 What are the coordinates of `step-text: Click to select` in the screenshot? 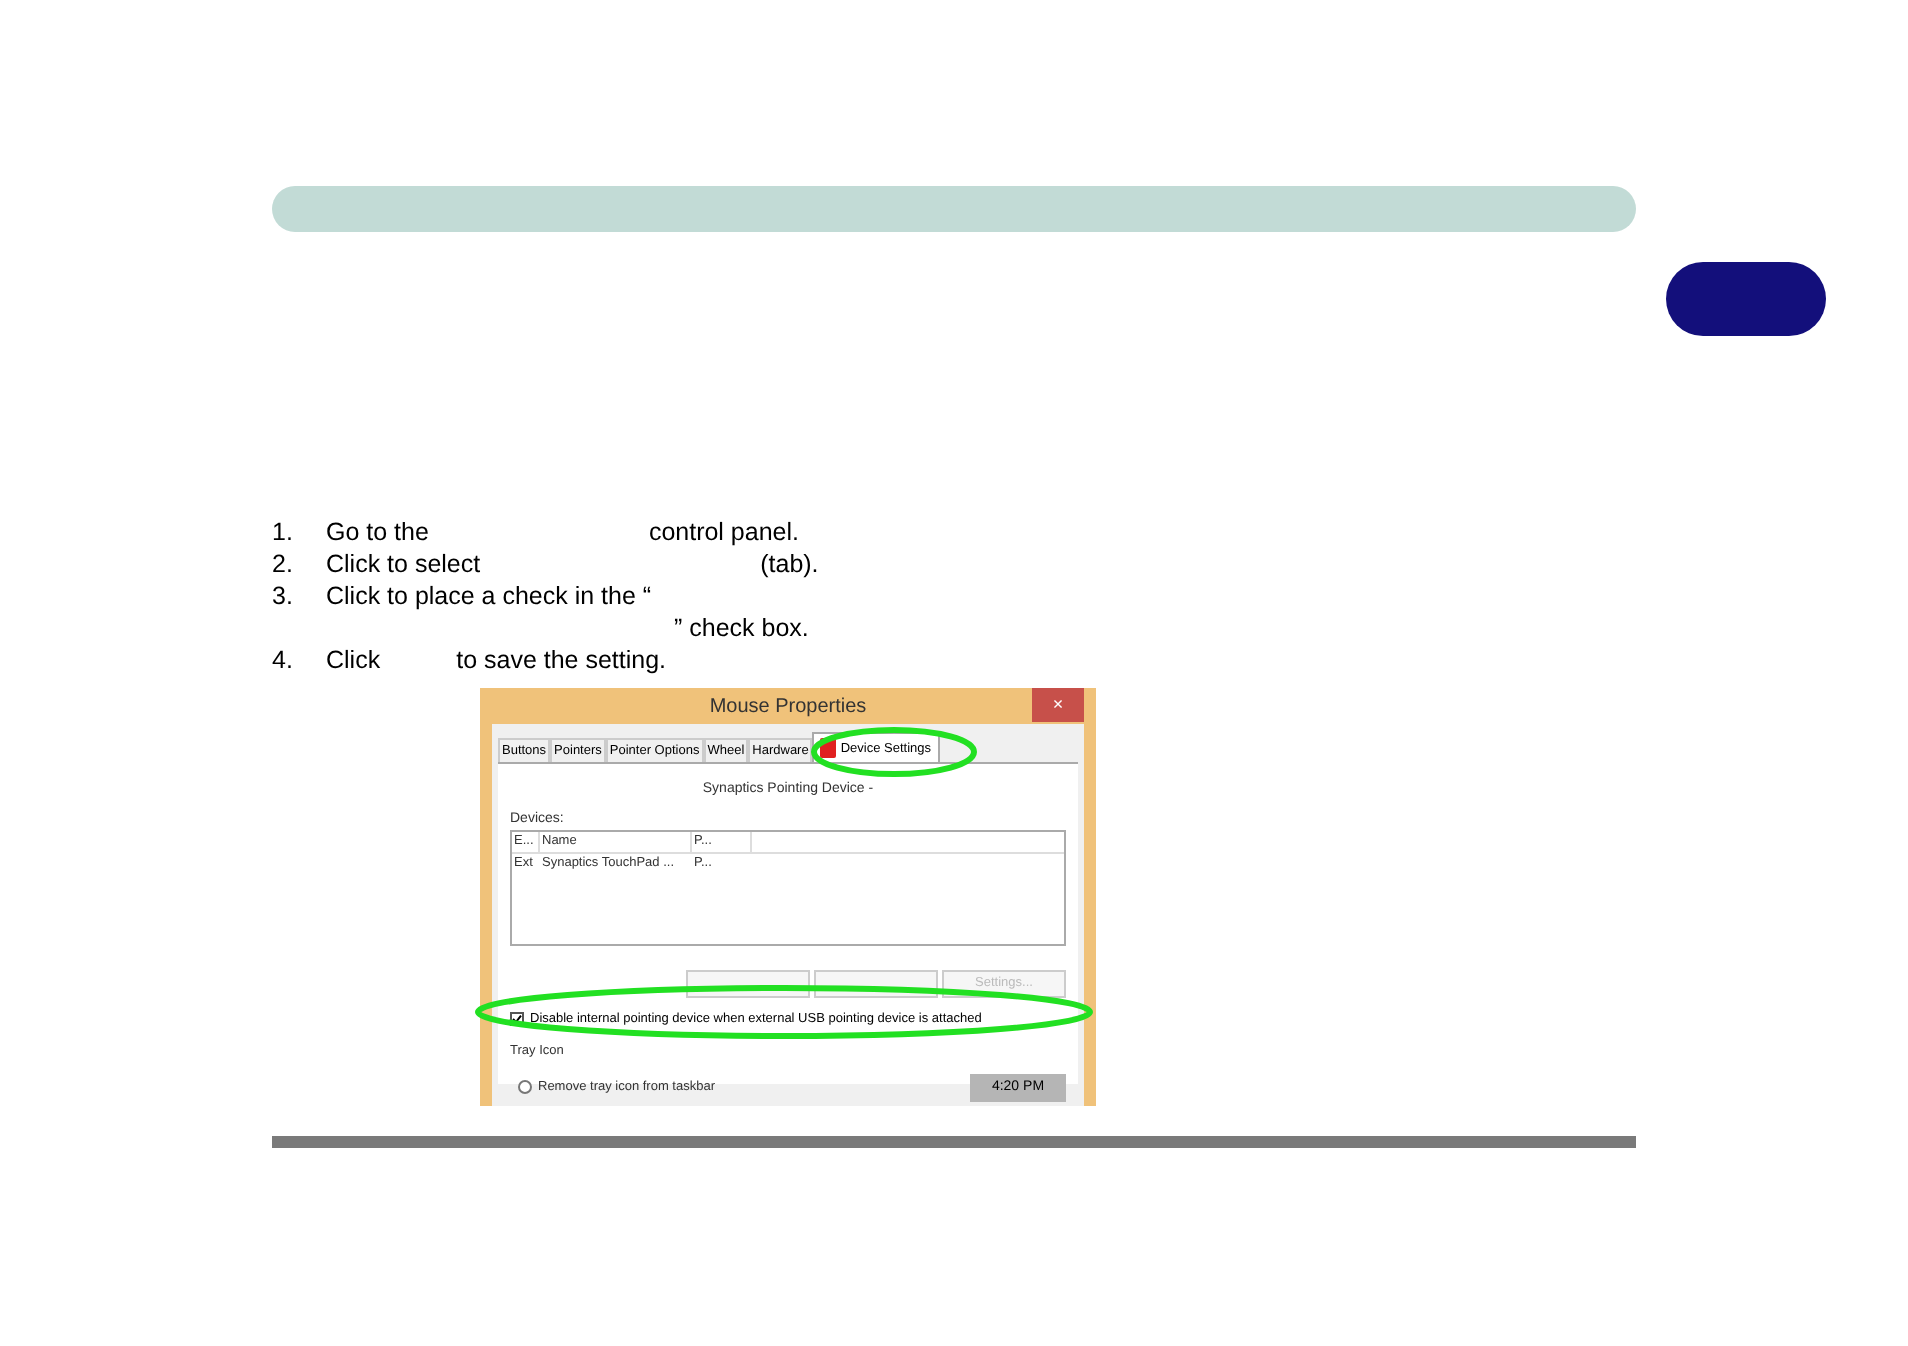 It's located at (403, 564).